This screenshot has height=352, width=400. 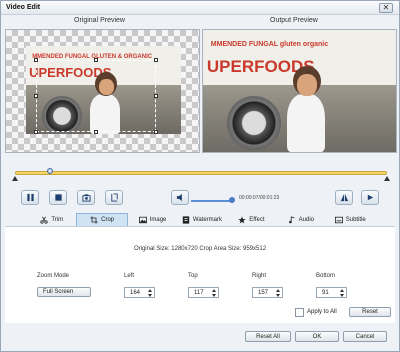 I want to click on reset-label: Reset, so click(x=370, y=312).